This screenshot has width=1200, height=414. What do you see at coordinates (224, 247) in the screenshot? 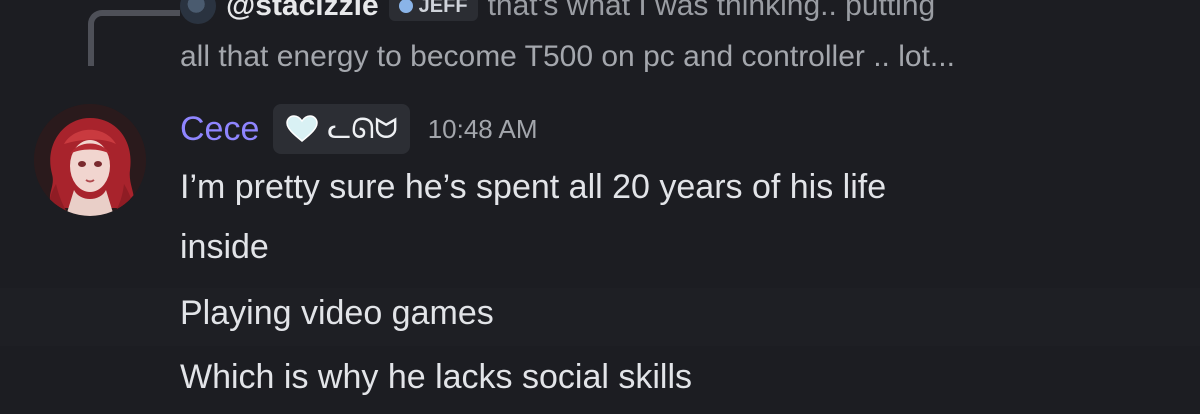
I see `message-line: inside` at bounding box center [224, 247].